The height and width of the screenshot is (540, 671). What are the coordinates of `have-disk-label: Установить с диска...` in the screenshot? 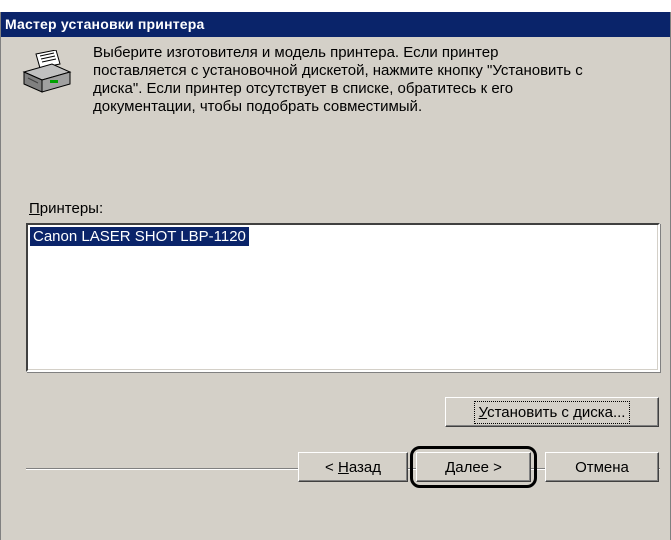 It's located at (552, 412).